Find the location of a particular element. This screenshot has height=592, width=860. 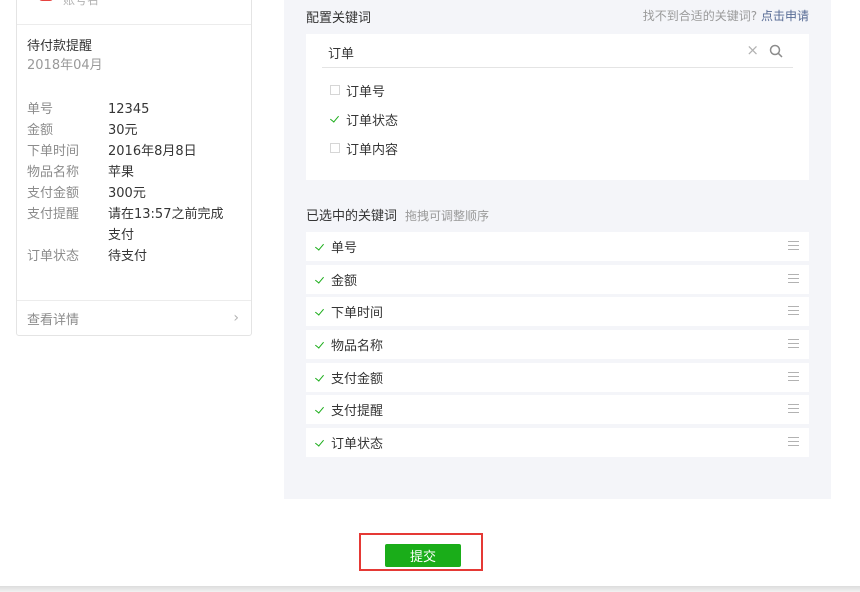

preview-field-row: 金额 30元 is located at coordinates (134, 130).